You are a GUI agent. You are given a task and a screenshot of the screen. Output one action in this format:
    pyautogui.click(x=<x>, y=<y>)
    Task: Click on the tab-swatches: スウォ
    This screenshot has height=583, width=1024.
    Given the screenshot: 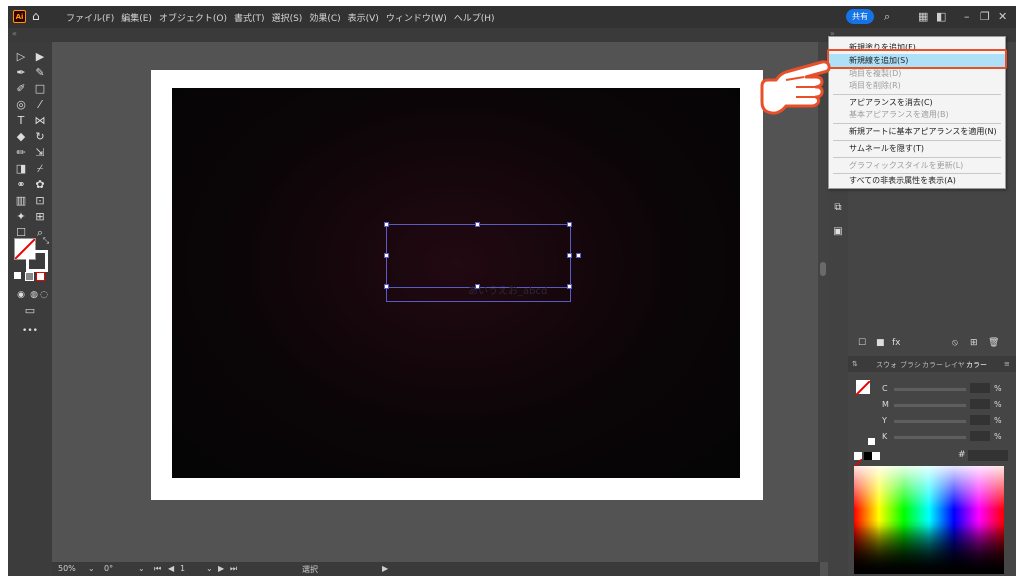 What is the action you would take?
    pyautogui.click(x=886, y=365)
    